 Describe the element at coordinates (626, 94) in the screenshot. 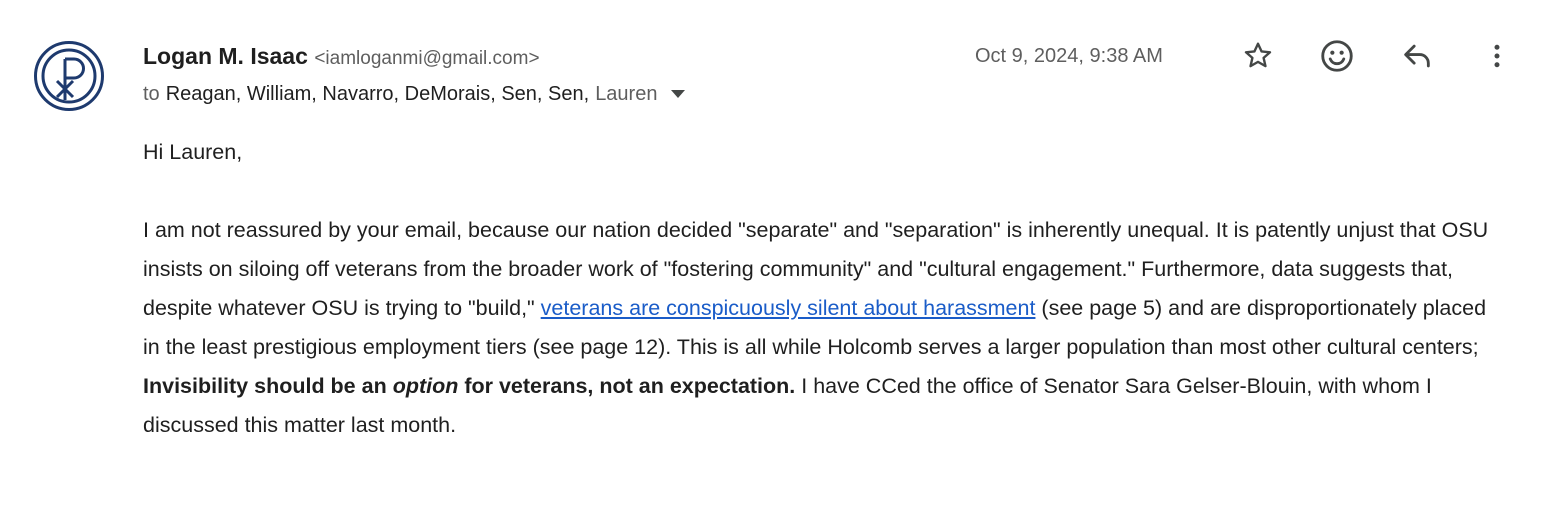

I see `recipient-last: Lauren` at that location.